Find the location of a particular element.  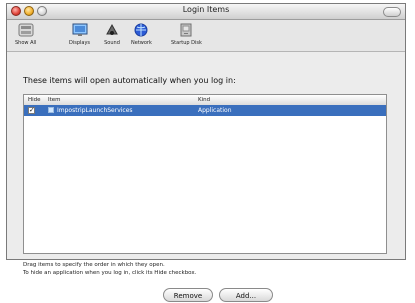

toolbar-sound: Sound is located at coordinates (112, 34).